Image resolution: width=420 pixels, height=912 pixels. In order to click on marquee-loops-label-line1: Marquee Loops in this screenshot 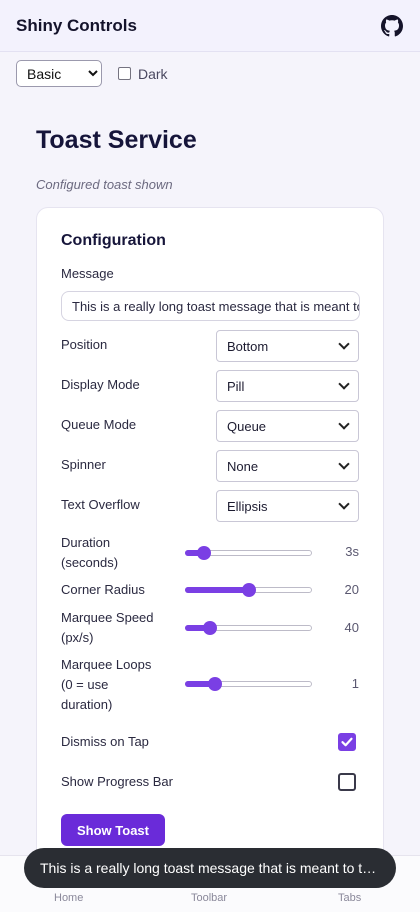, I will do `click(106, 664)`.